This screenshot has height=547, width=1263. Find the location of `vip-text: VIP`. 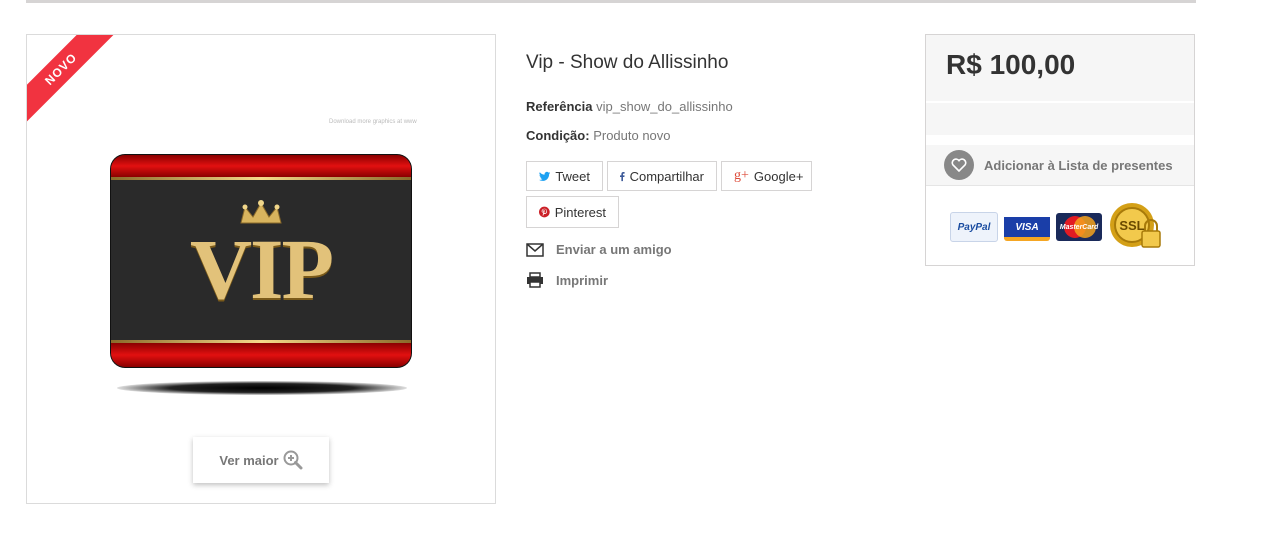

vip-text: VIP is located at coordinates (261, 269).